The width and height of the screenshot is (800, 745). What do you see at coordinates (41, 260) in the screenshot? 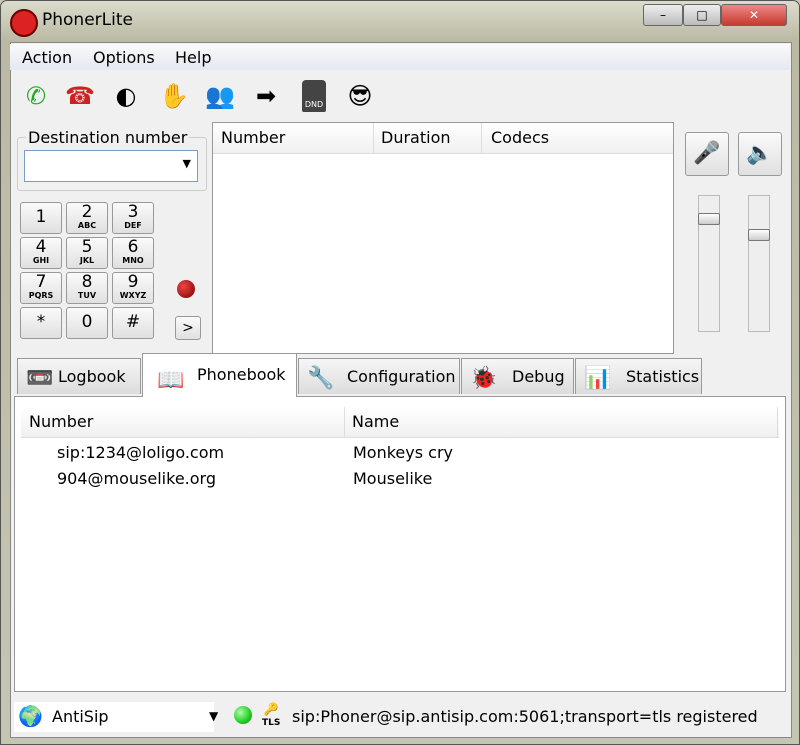
I see `key-letters: GHI` at bounding box center [41, 260].